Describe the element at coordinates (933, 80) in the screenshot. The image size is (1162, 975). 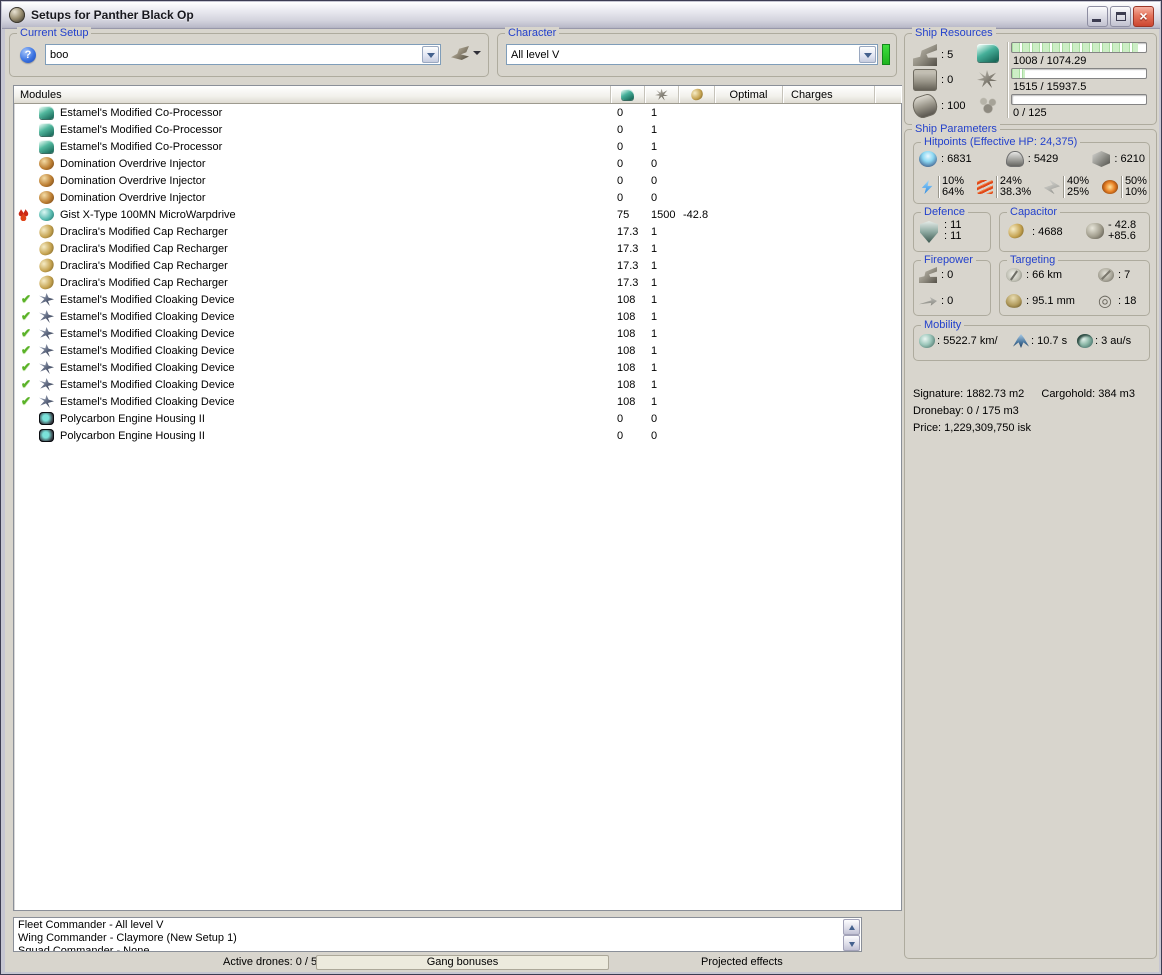
I see `launcher-hardpoints: : 0` at that location.